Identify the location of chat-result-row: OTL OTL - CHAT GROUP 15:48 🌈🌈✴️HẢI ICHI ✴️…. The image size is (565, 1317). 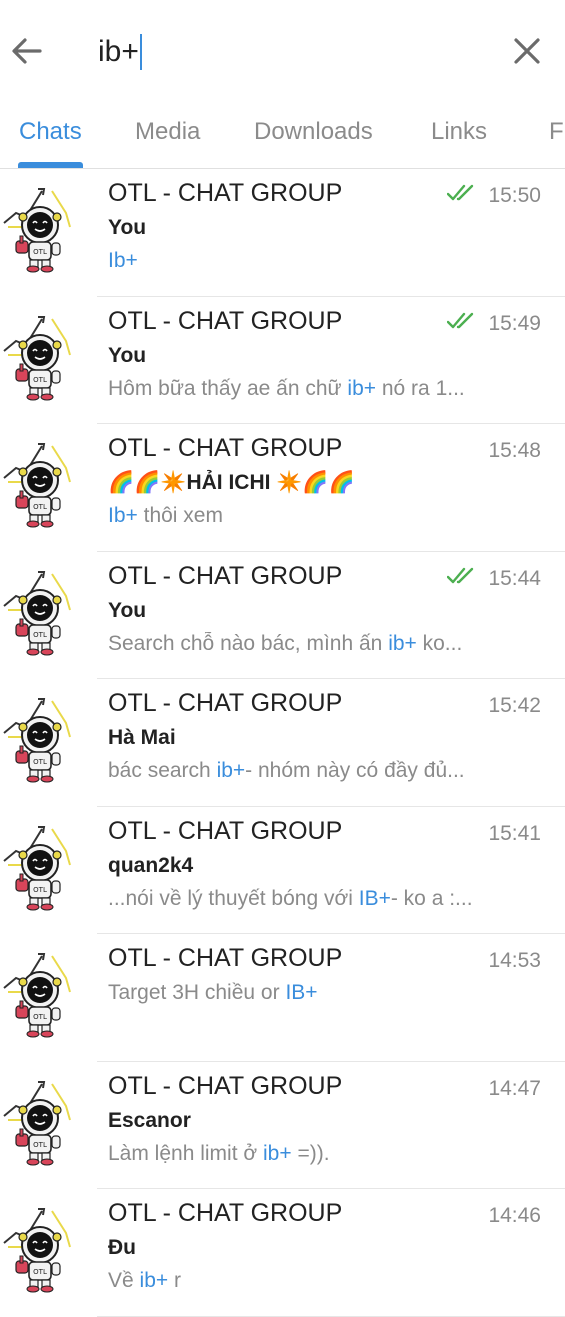
(282, 488).